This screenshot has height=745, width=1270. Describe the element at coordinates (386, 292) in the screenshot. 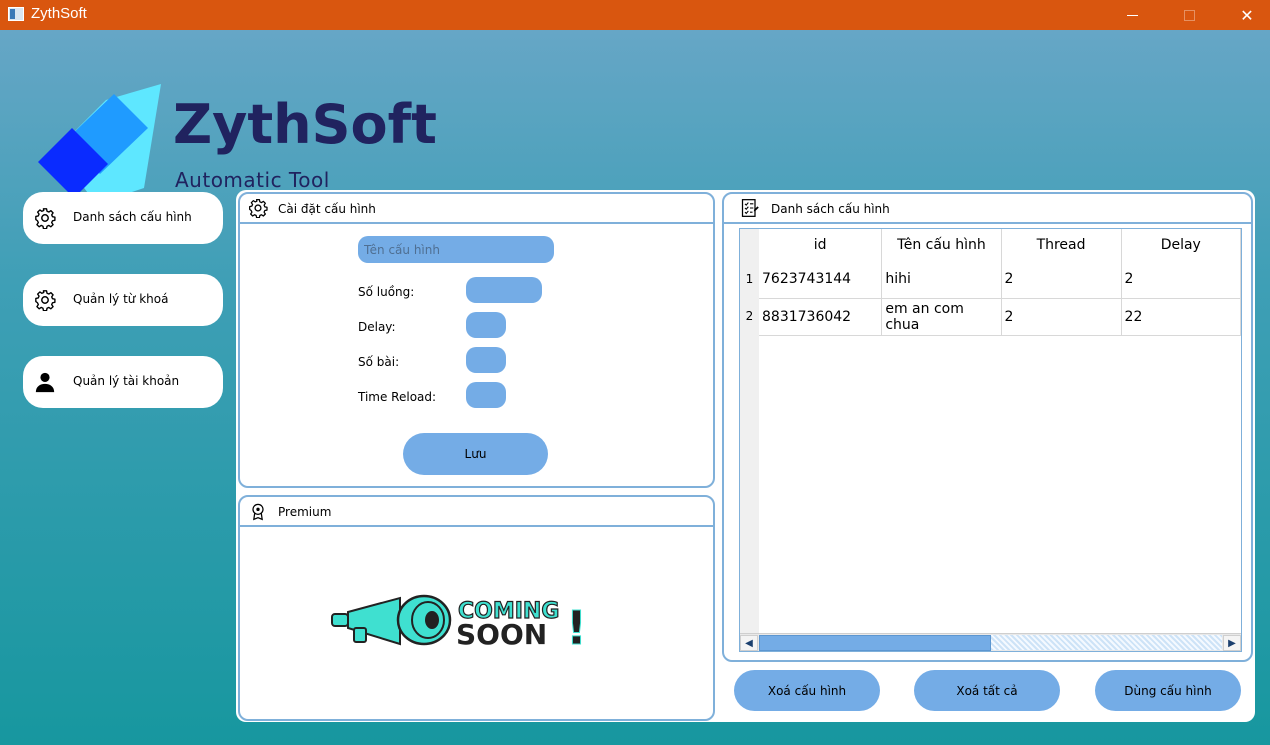

I see `threads-label: Số luồng:` at that location.